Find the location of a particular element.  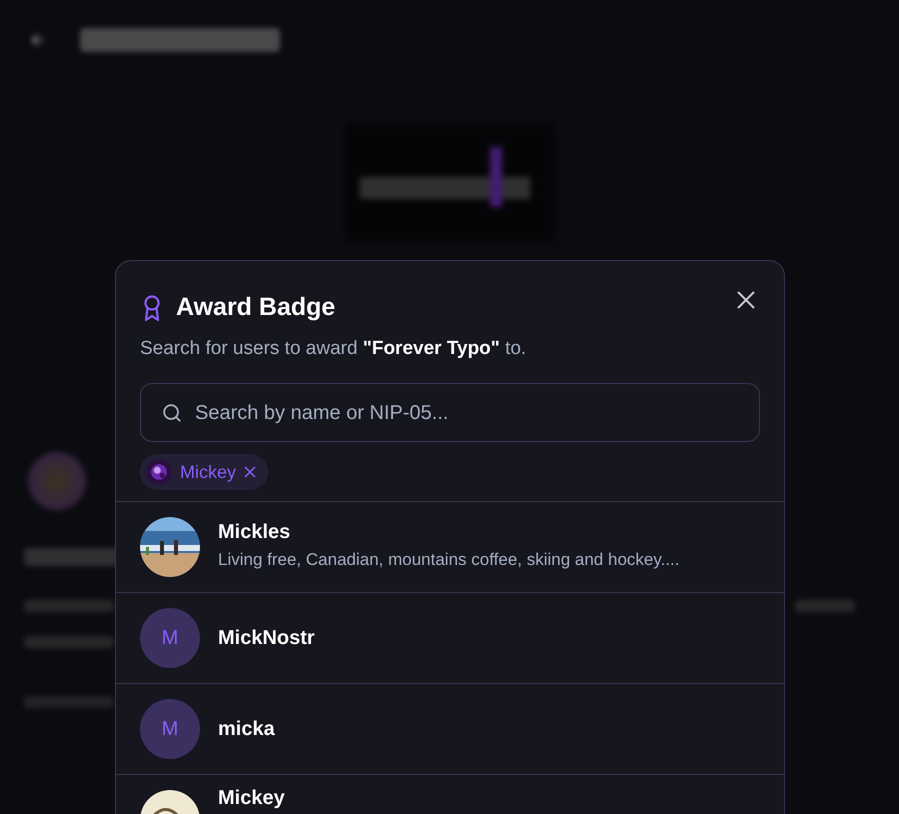

user-result-row: Mickey is located at coordinates (450, 794).